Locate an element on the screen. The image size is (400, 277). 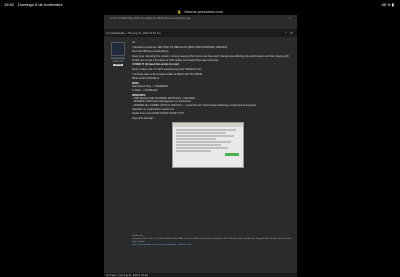
user-profile: theidealcalls Posts: 46 Offline is located at coordinates (118, 54).